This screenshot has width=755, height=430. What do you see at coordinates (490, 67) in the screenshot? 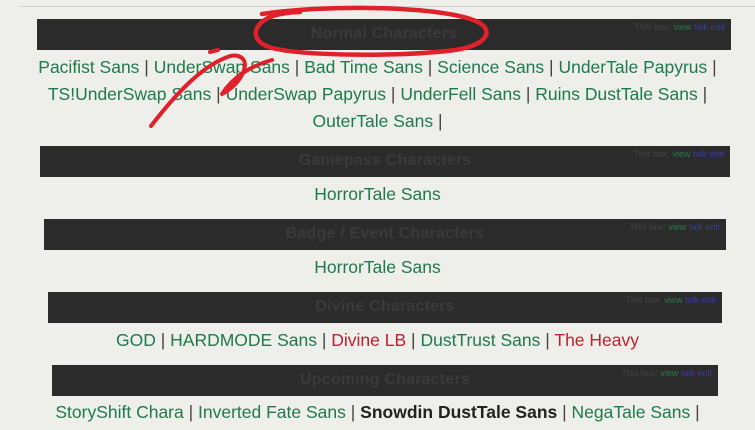
I see `character-link: Science Sans` at bounding box center [490, 67].